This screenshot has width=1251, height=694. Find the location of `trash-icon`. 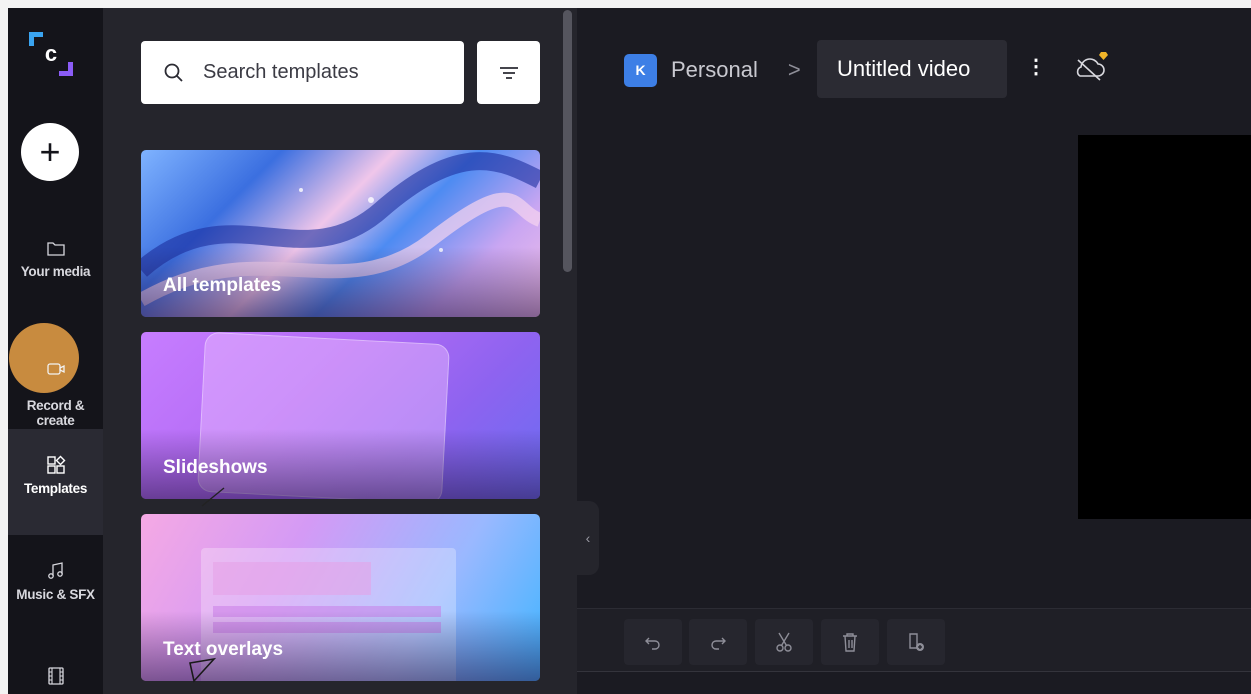

trash-icon is located at coordinates (850, 642).